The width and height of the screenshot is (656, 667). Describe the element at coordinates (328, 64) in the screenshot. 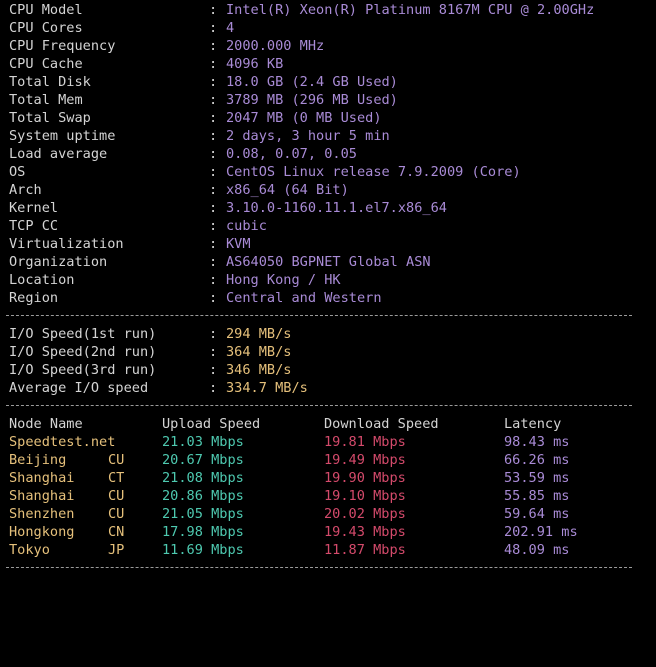

I see `info-row-cpu-cache: CPU Cache : 4096 KB` at that location.